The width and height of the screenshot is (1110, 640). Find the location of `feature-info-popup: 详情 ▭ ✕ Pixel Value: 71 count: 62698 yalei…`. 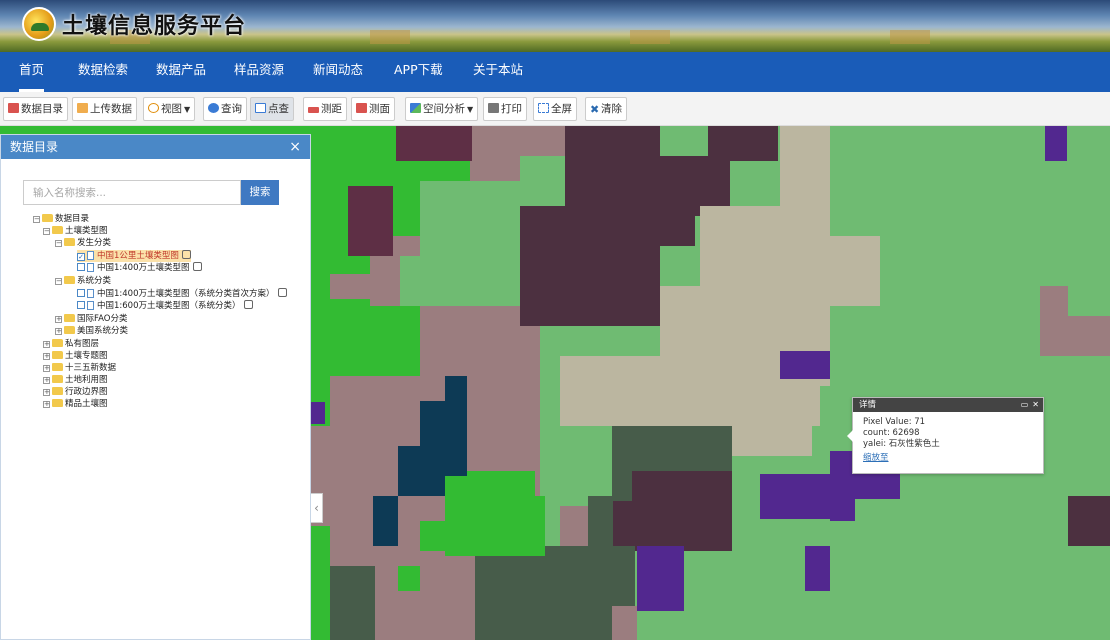

feature-info-popup: 详情 ▭ ✕ Pixel Value: 71 count: 62698 yalei… is located at coordinates (945, 435).